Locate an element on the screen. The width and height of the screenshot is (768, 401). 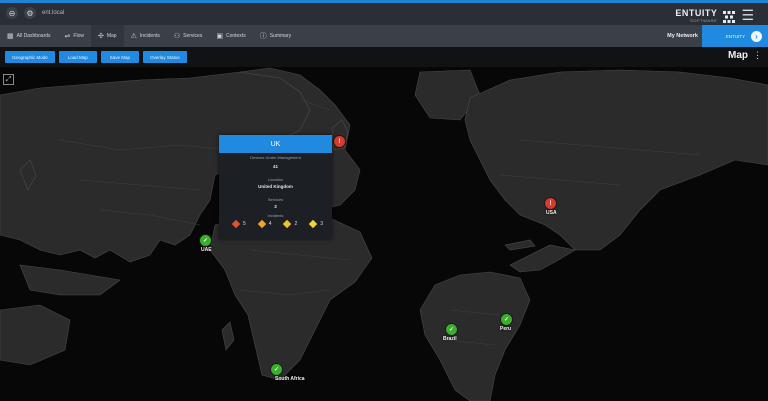
page-title: Map is located at coordinates (738, 55).